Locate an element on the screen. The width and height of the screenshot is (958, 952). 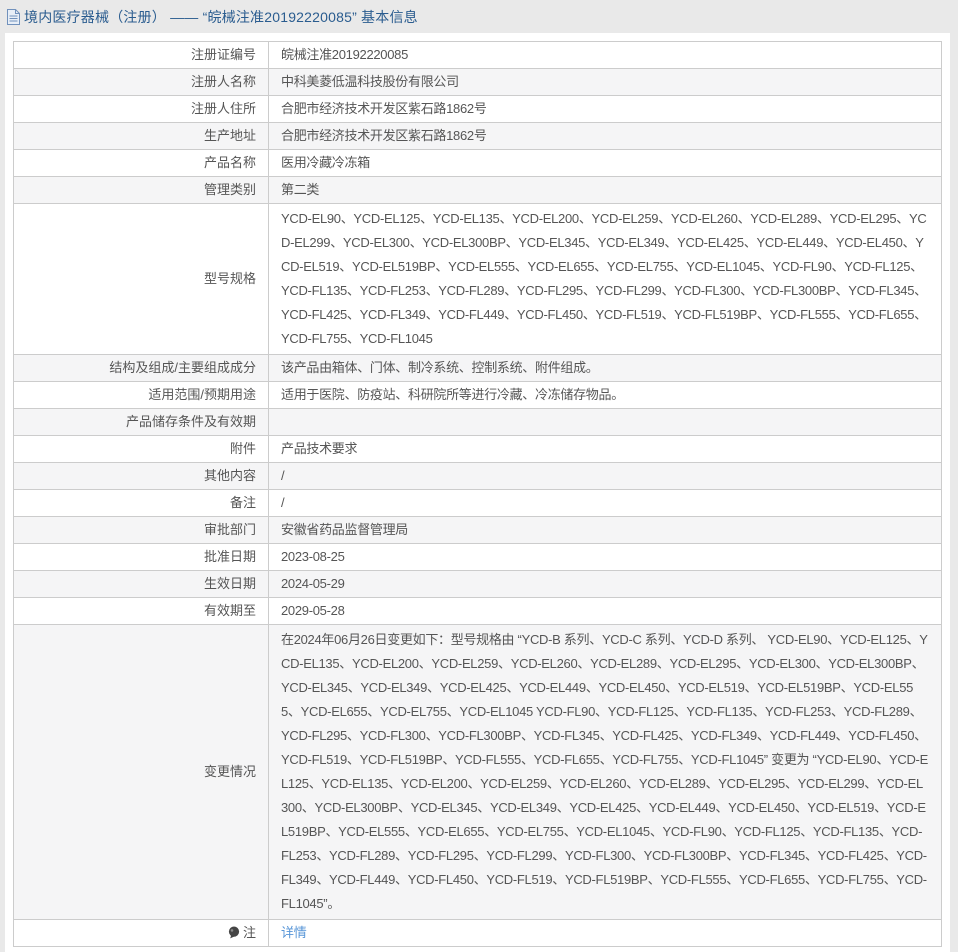
field-value: 2024-05-29 is located at coordinates (605, 584).